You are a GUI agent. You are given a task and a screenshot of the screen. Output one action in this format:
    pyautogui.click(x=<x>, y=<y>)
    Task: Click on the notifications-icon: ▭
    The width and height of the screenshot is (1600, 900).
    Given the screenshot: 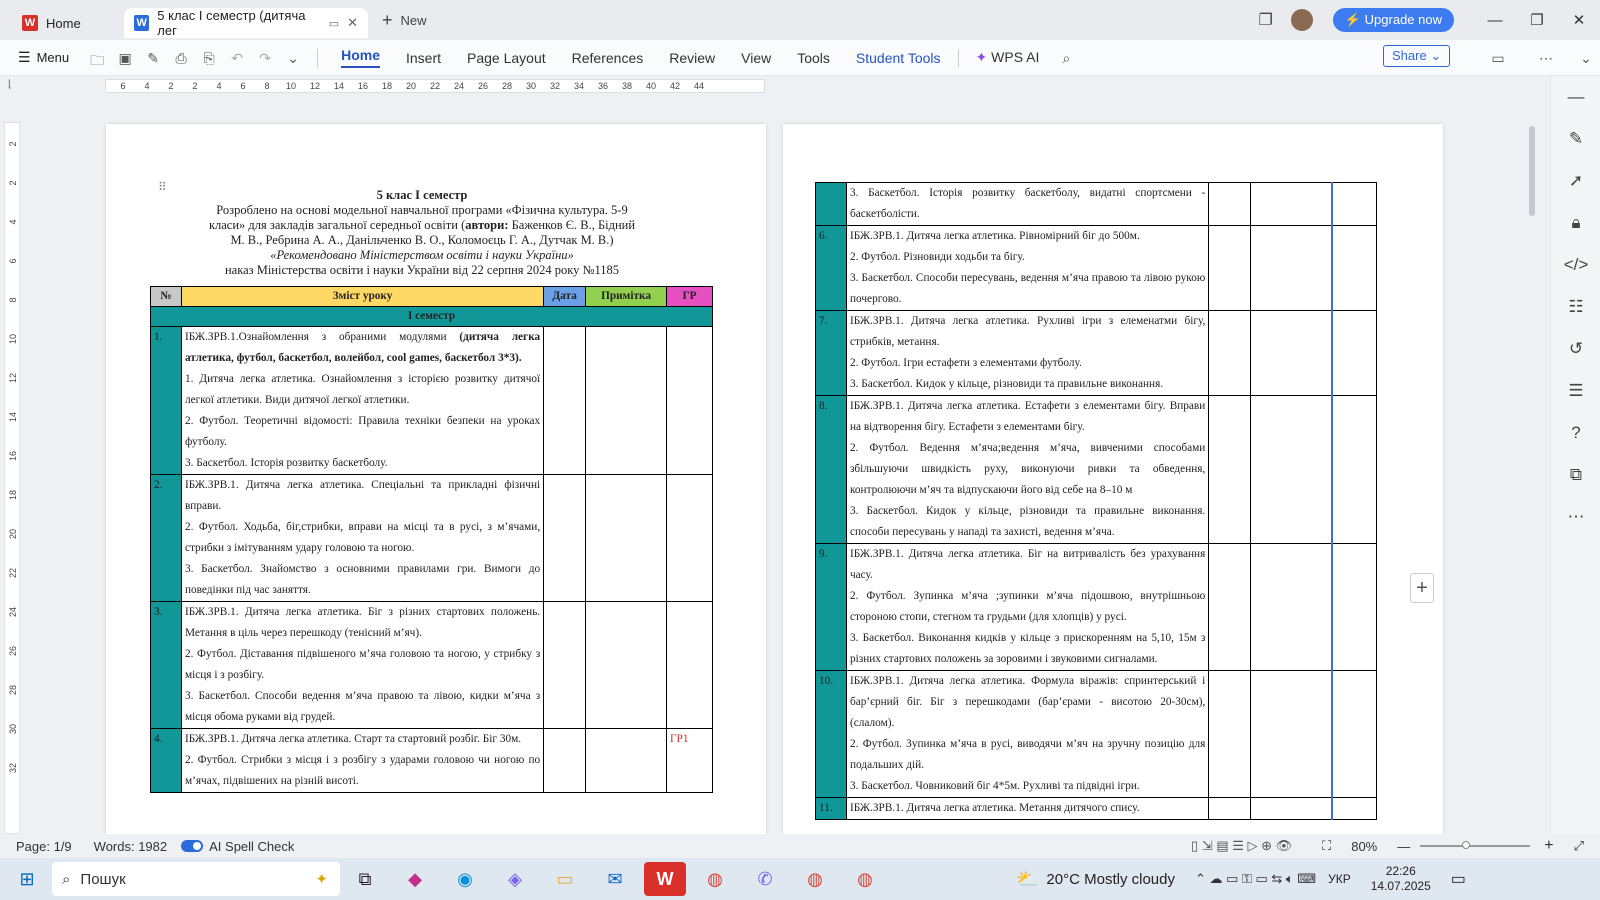 What is the action you would take?
    pyautogui.click(x=1458, y=879)
    